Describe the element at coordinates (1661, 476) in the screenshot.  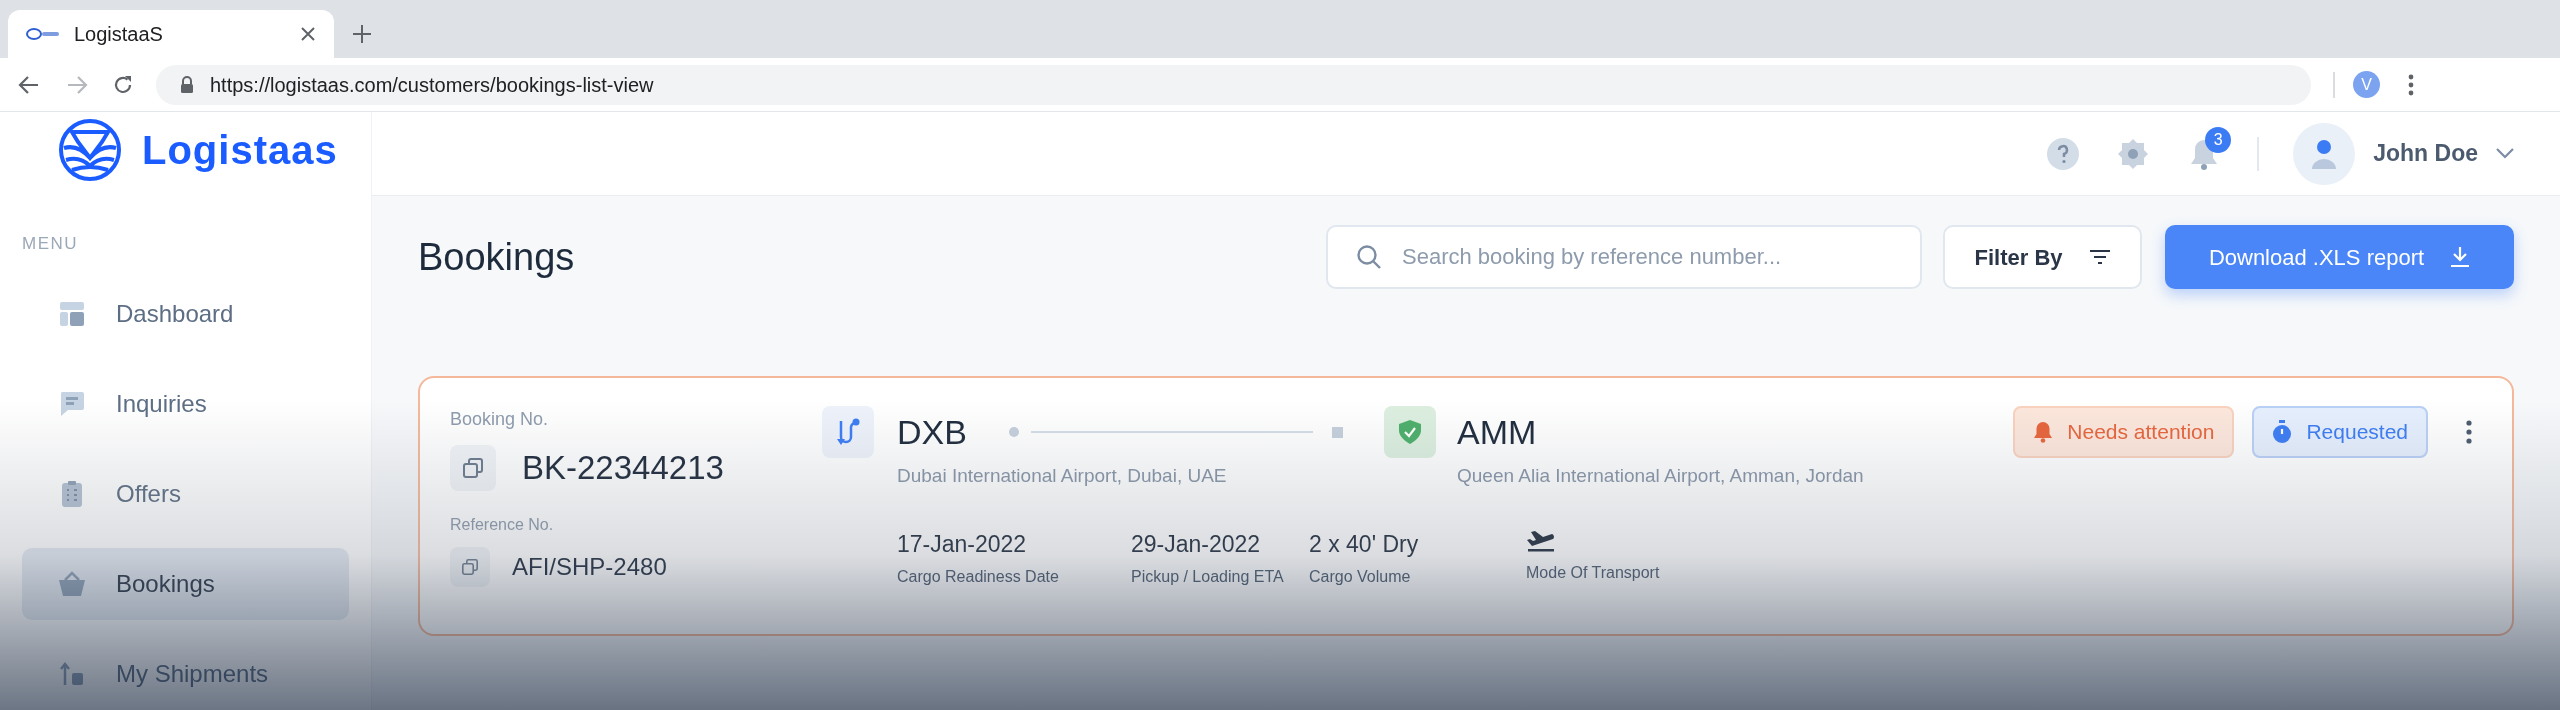
I see `destination-airport: Queen Alia International Airport, Amman, Jordan` at that location.